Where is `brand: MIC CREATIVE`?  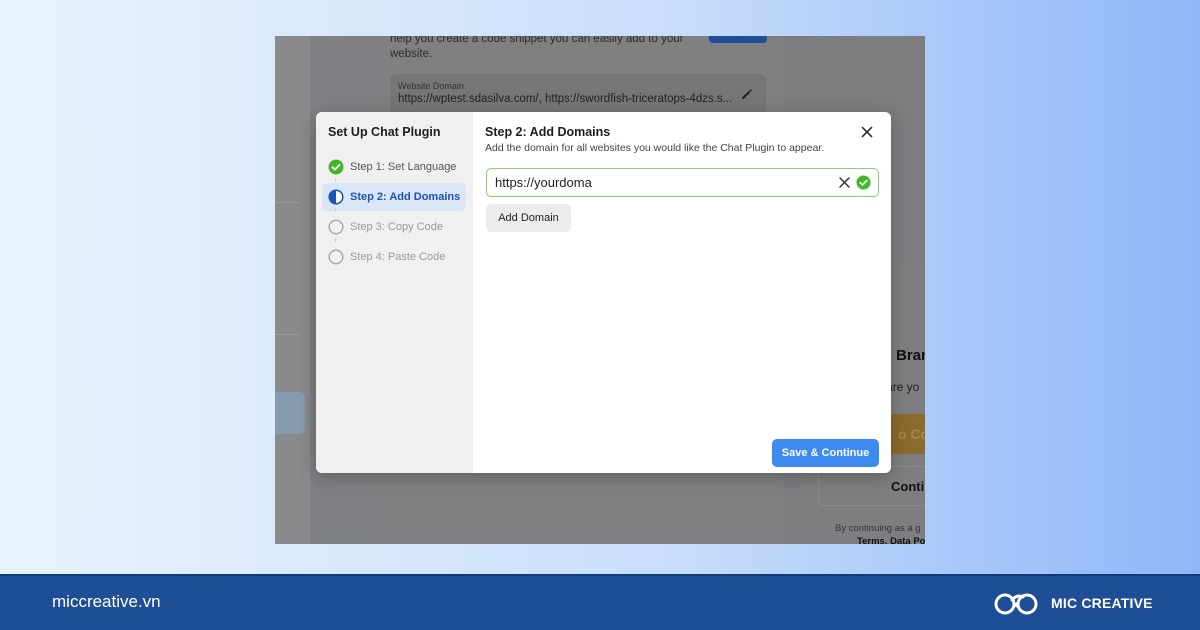
brand: MIC CREATIVE is located at coordinates (1073, 603).